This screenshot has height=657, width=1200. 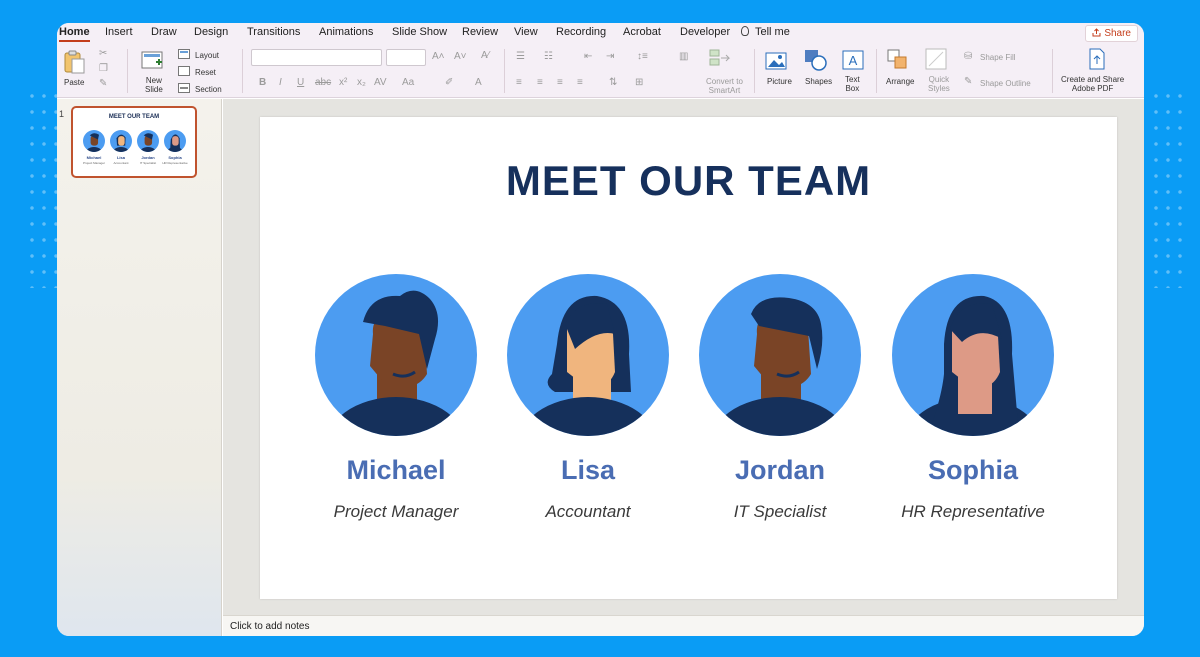 I want to click on font-size-select, so click(x=406, y=57).